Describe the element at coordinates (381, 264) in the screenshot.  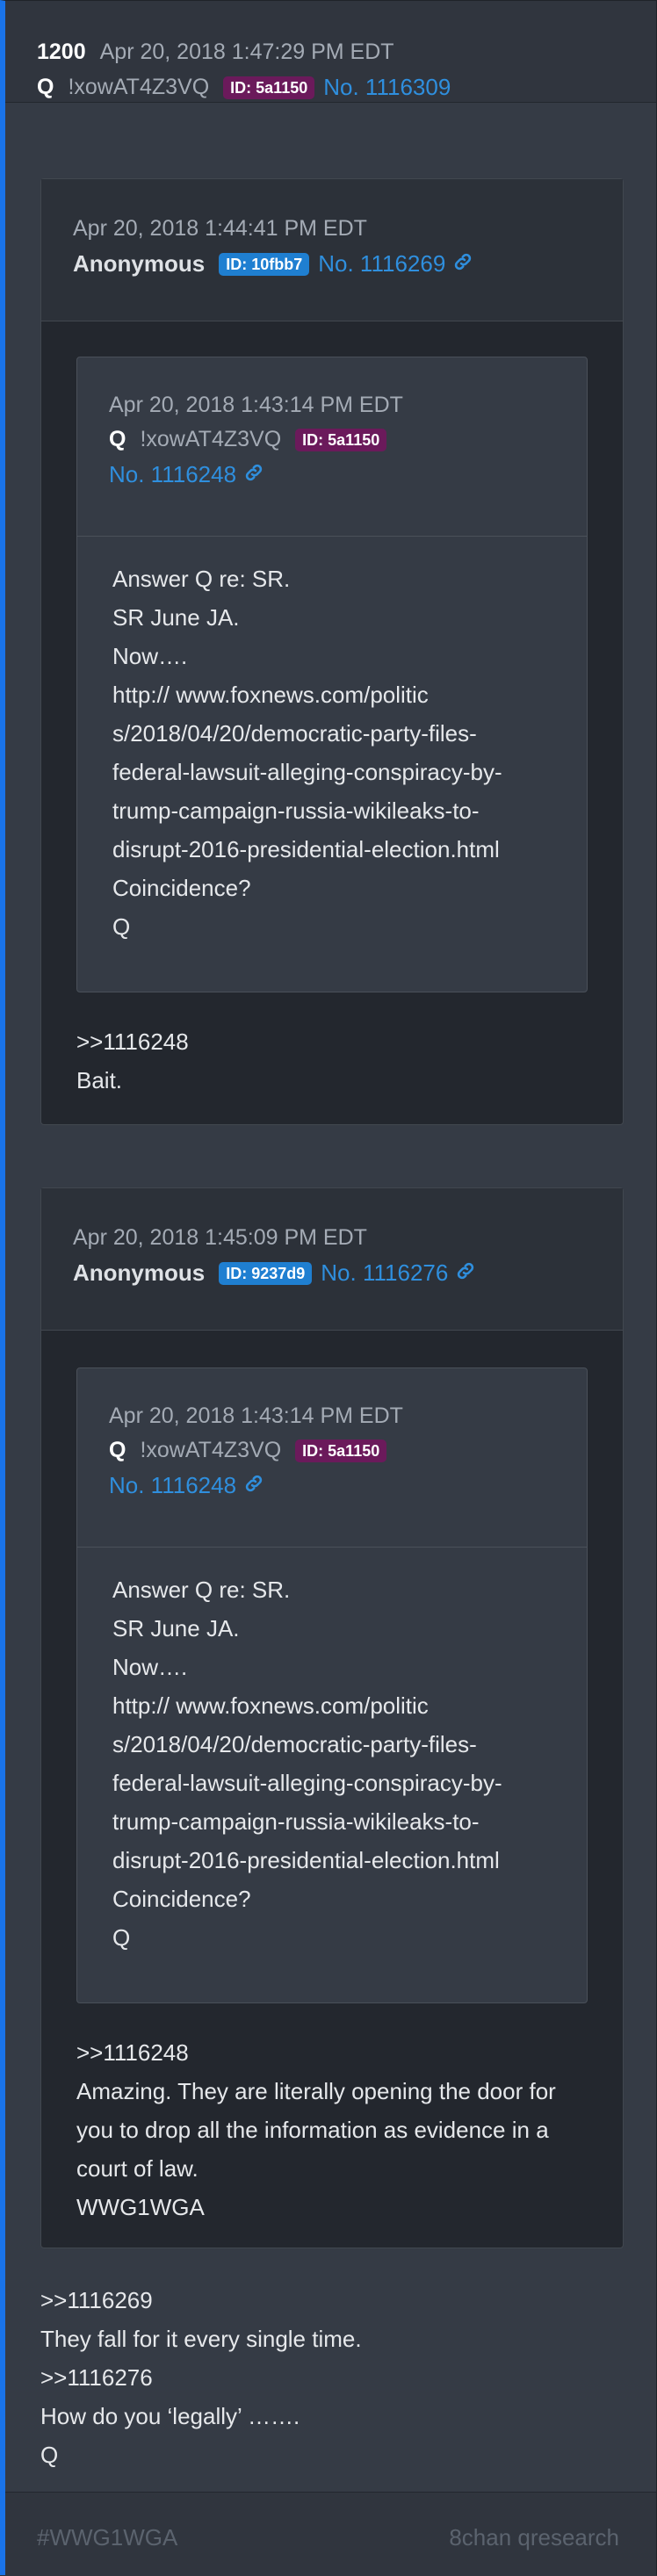
I see `quoted-post-link: No. 1116269` at that location.